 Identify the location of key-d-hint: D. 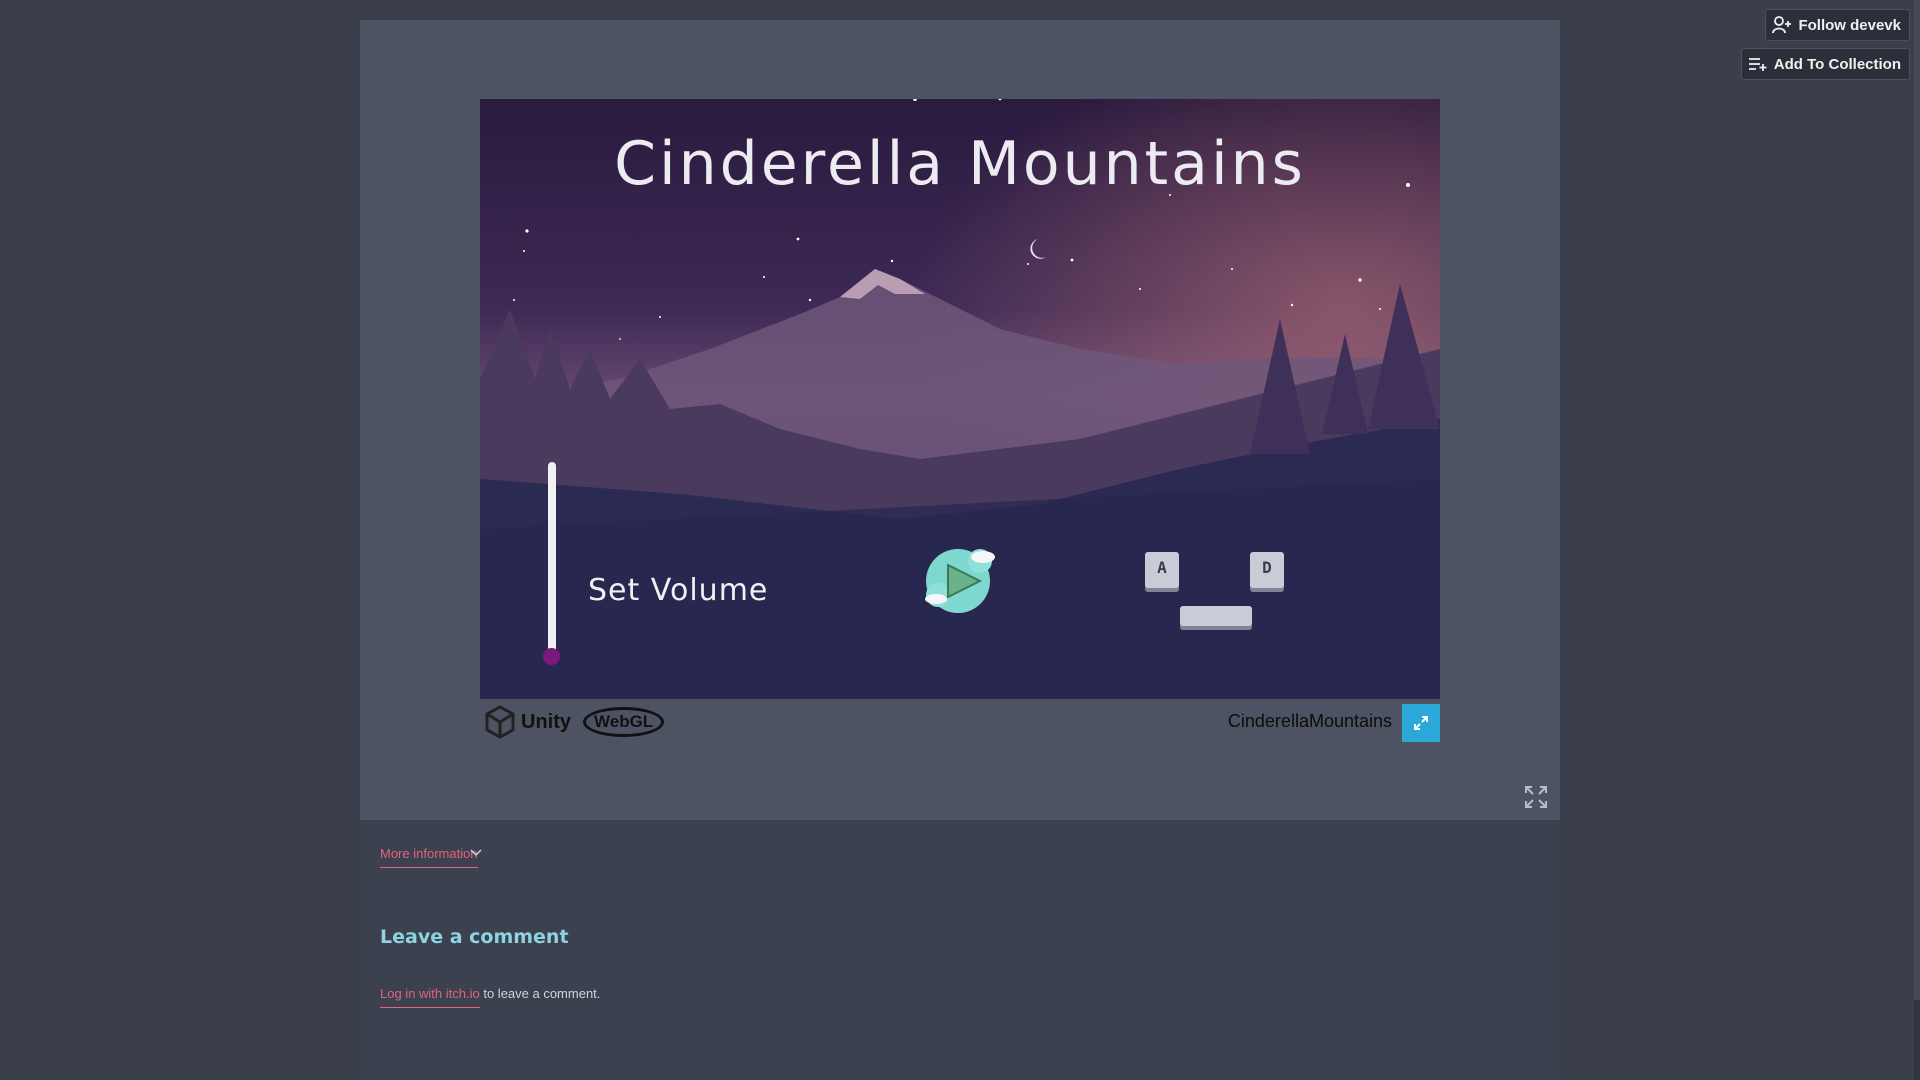
(1267, 570).